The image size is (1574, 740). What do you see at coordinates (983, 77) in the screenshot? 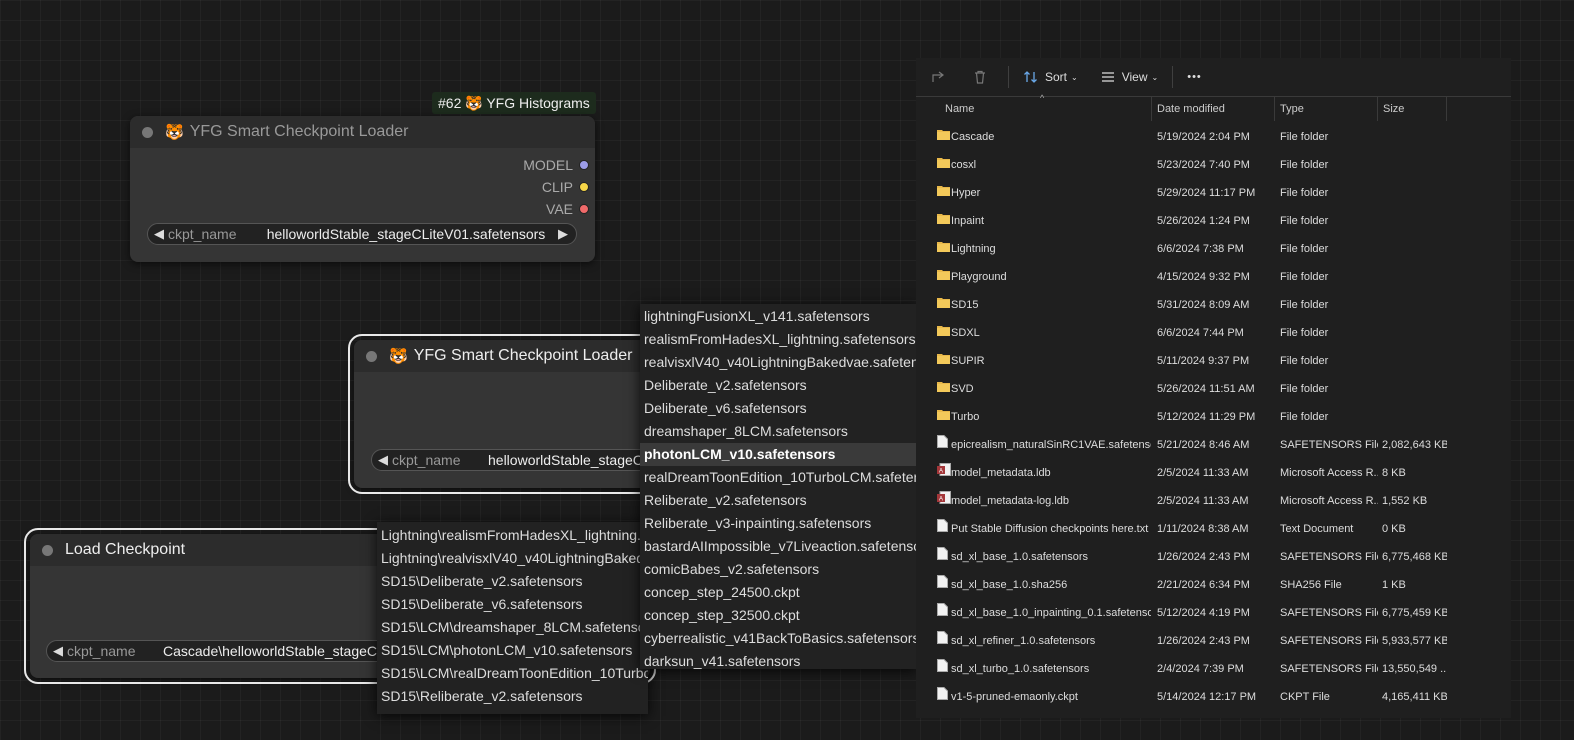
I see `delete-icon` at bounding box center [983, 77].